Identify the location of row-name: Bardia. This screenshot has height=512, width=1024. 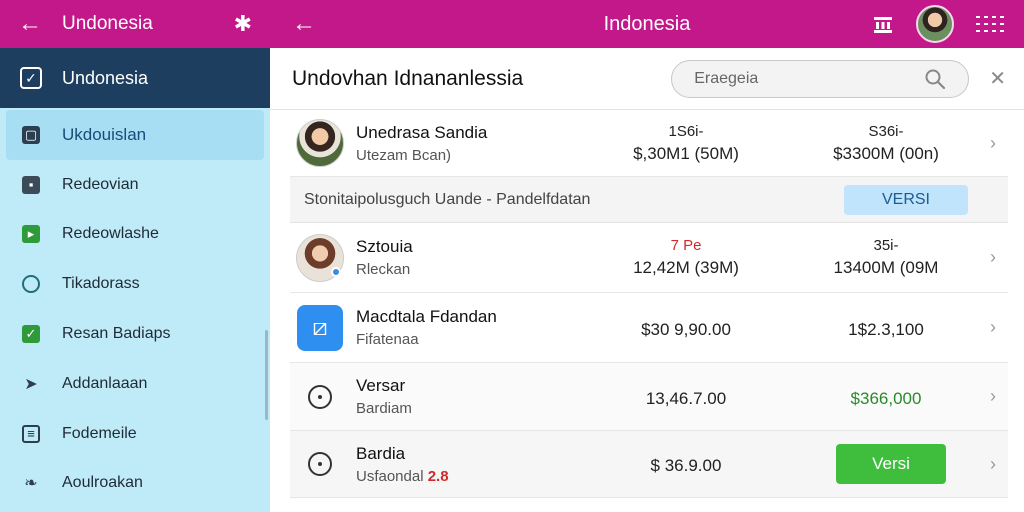
(381, 453).